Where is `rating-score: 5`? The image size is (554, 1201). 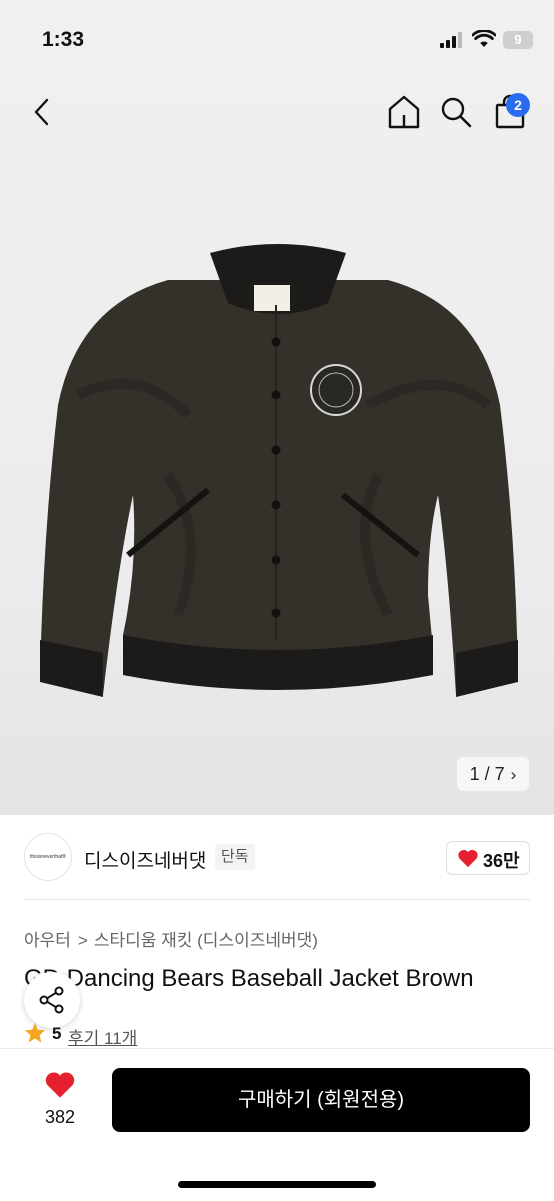 rating-score: 5 is located at coordinates (57, 1033).